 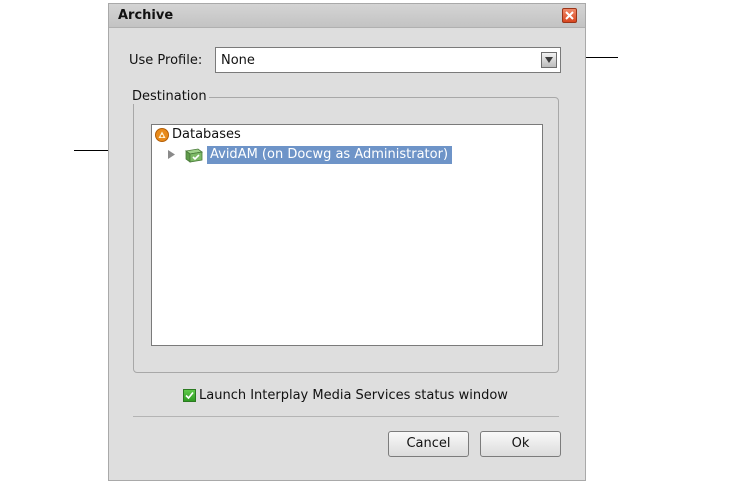 I want to click on checkmark-icon, so click(x=189, y=395).